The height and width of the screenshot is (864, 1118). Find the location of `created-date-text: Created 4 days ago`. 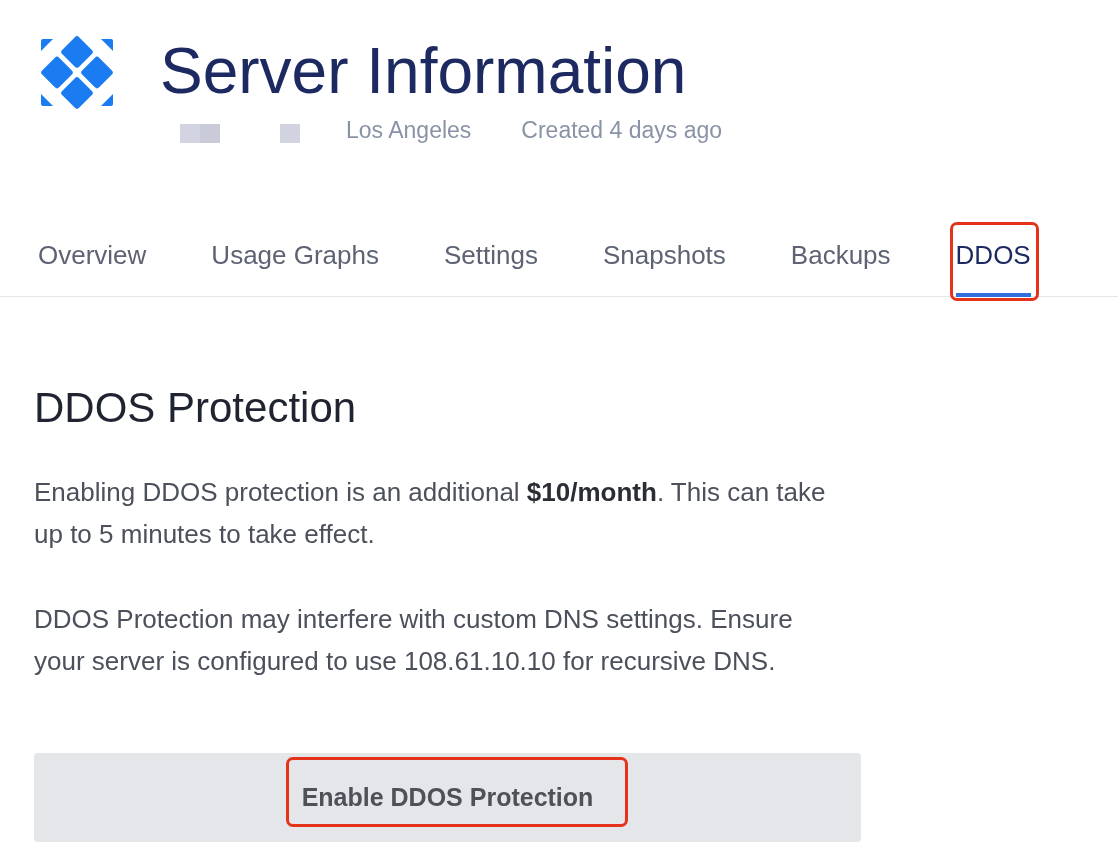

created-date-text: Created 4 days ago is located at coordinates (622, 130).